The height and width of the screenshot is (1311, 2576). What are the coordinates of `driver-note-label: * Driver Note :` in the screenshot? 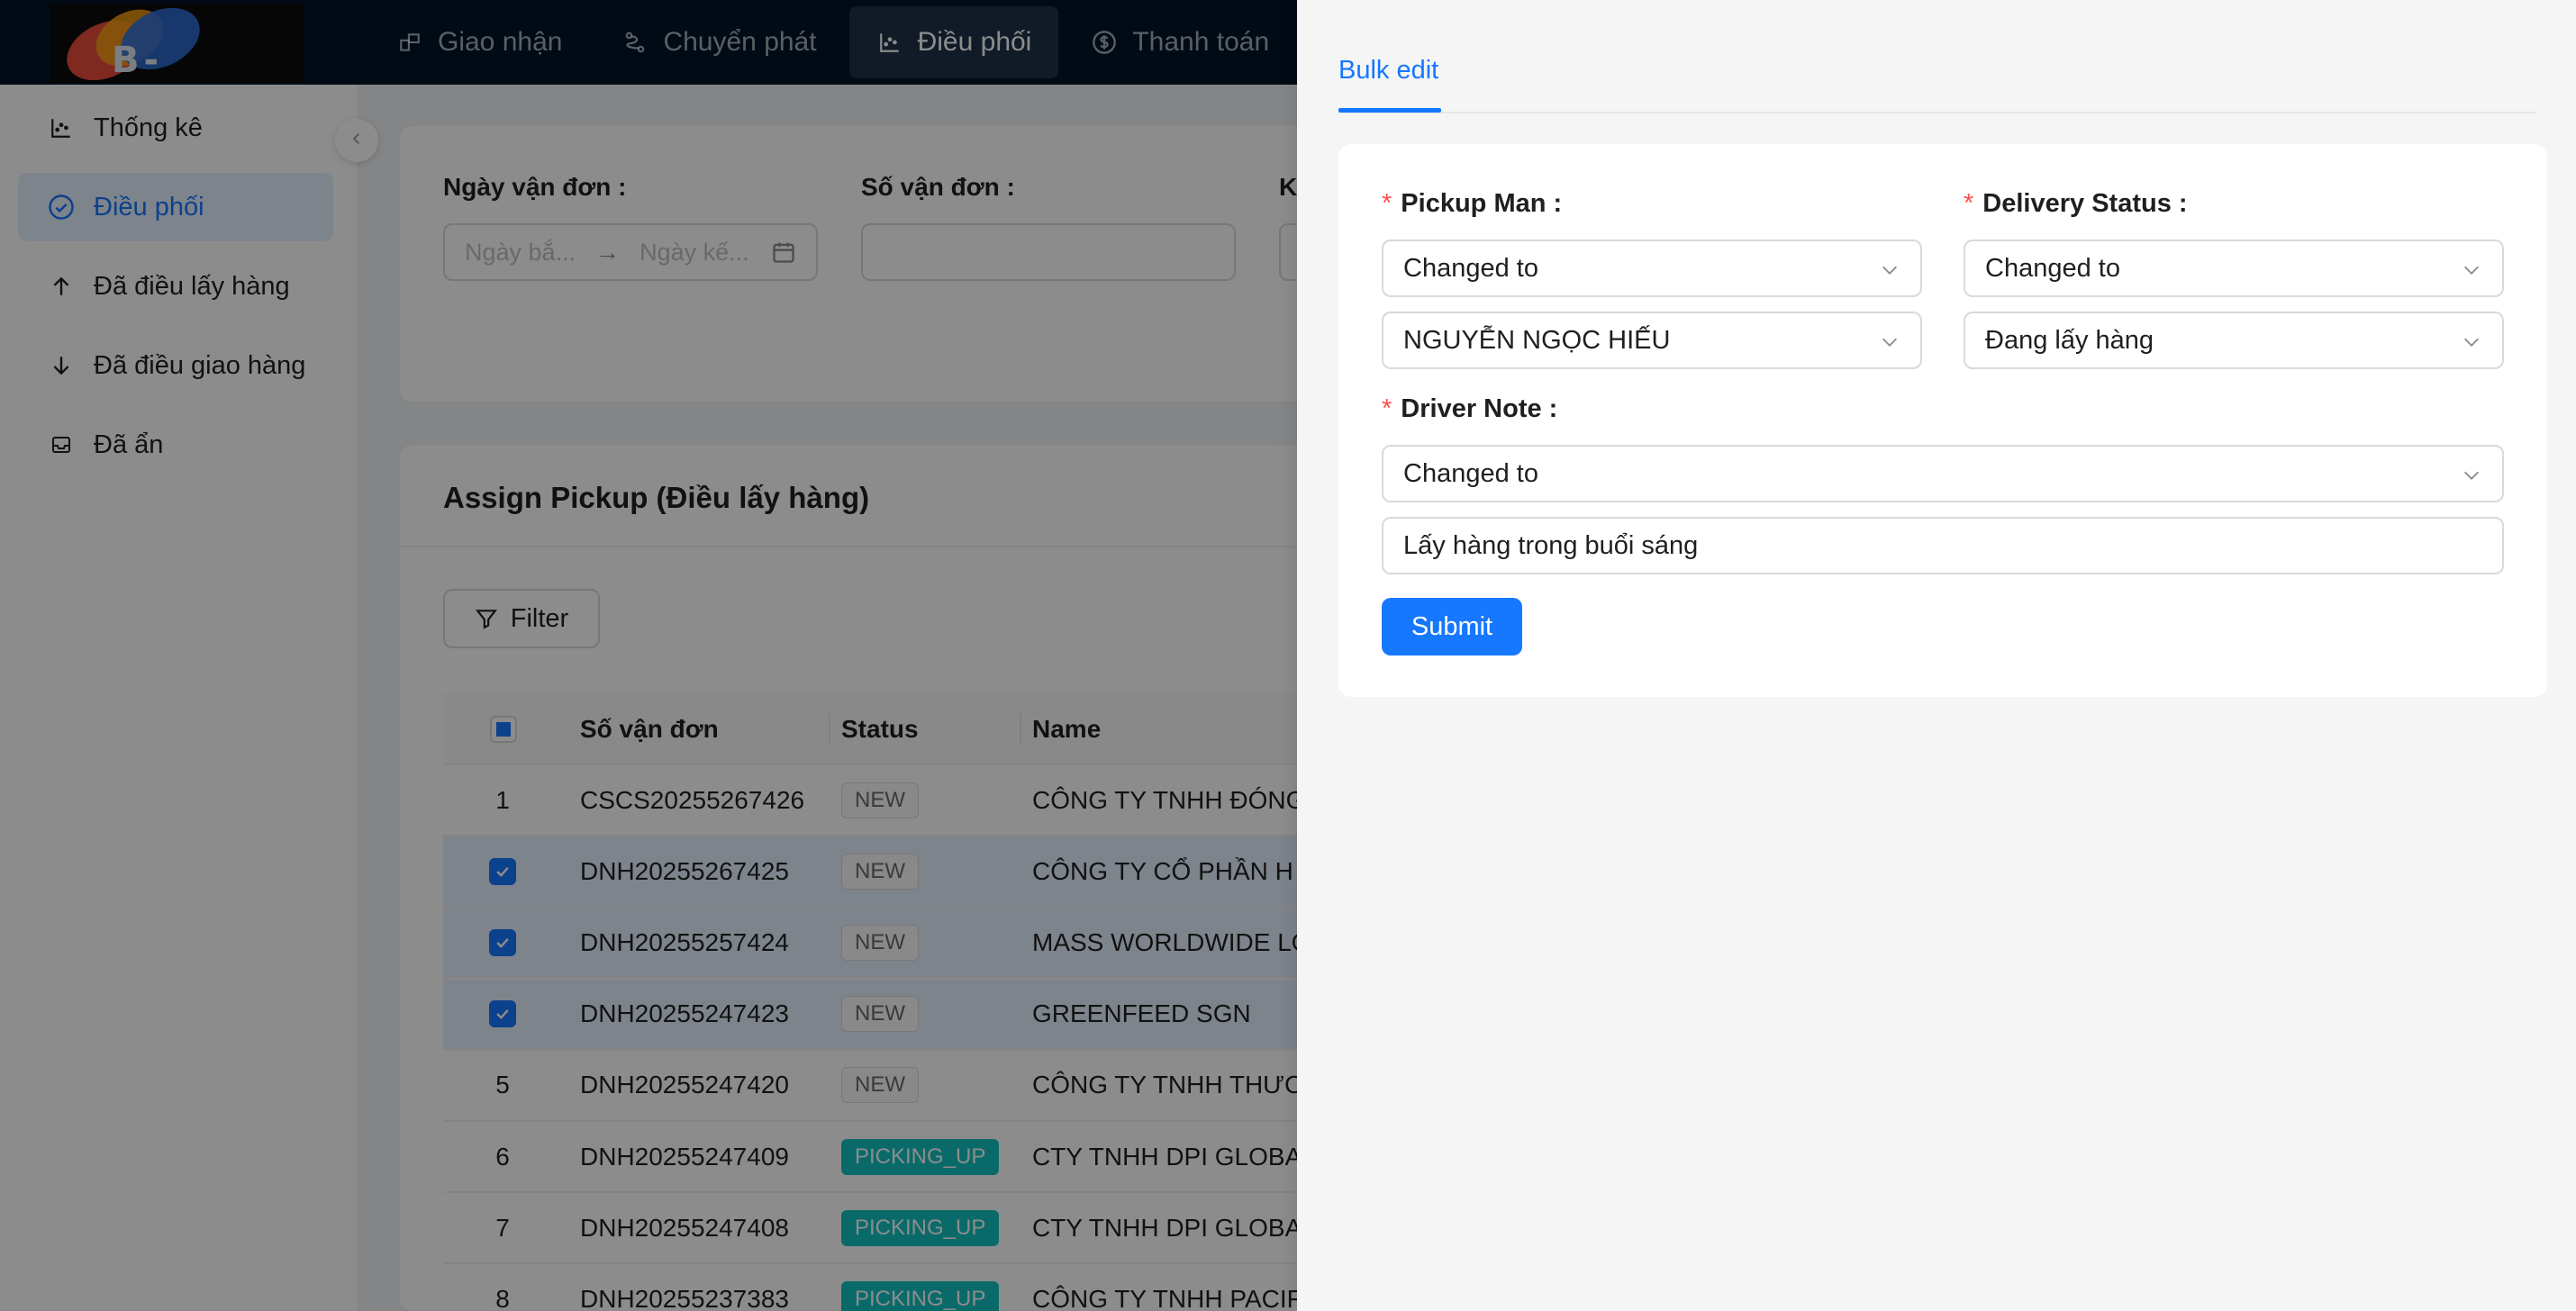 It's located at (1470, 408).